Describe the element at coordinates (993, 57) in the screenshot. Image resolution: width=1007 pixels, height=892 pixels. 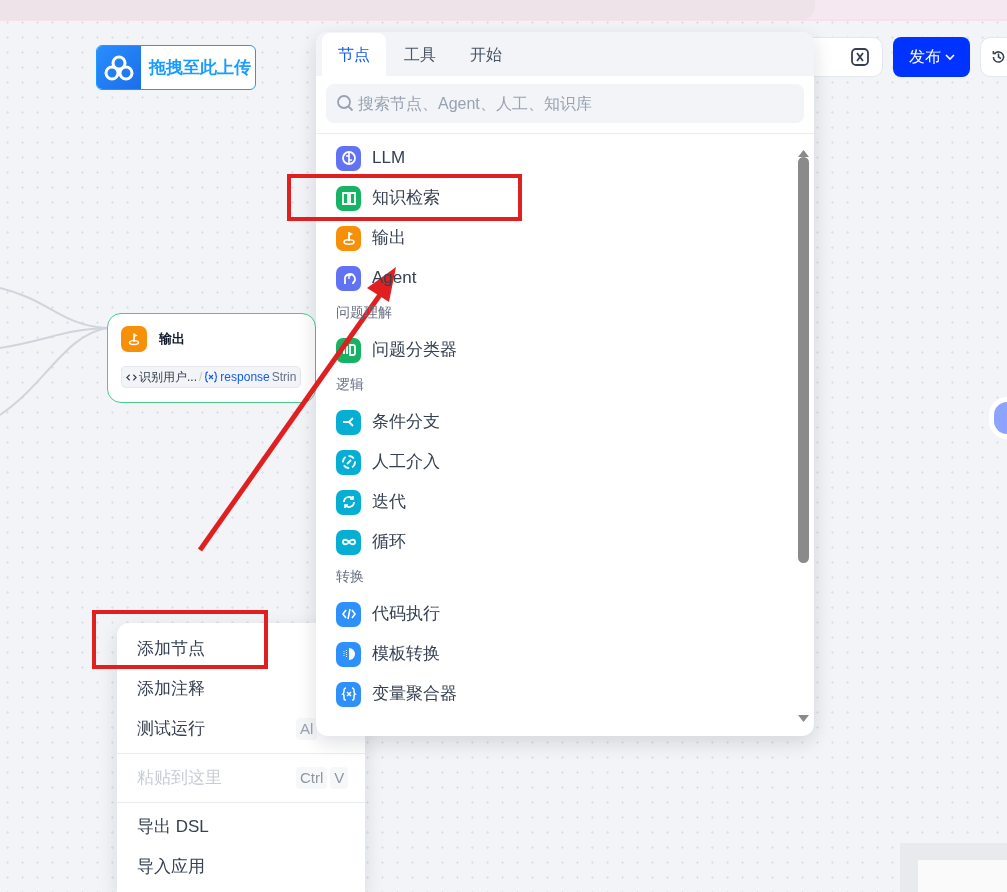
I see `history-button` at that location.